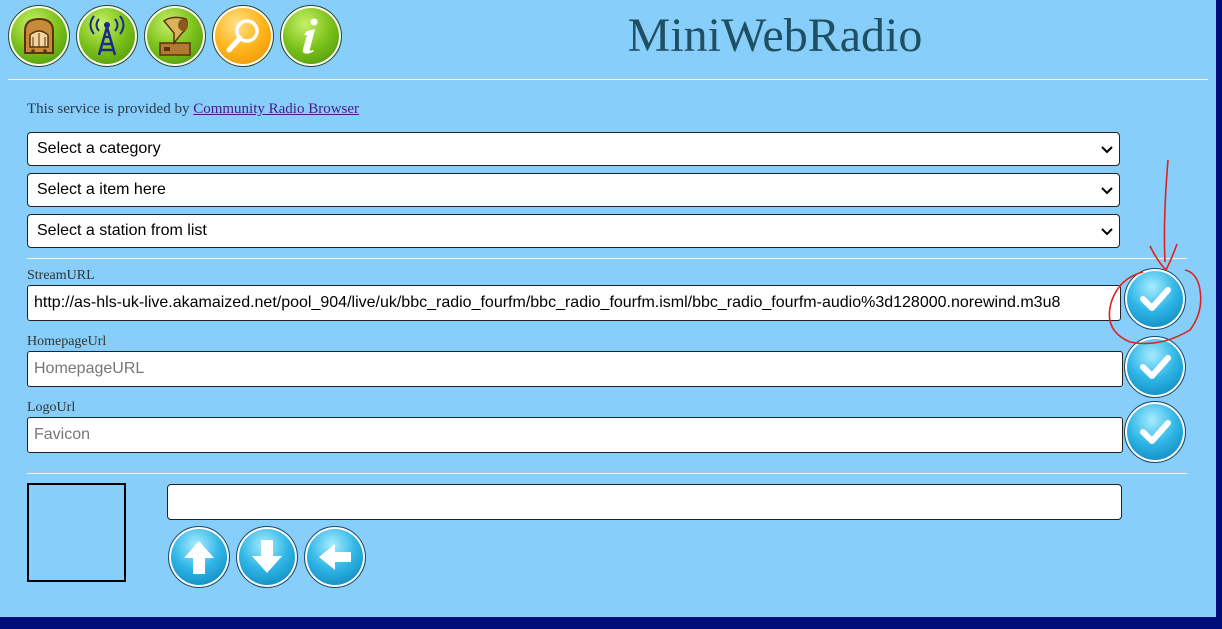  Describe the element at coordinates (574, 303) in the screenshot. I see `stream-url-input` at that location.